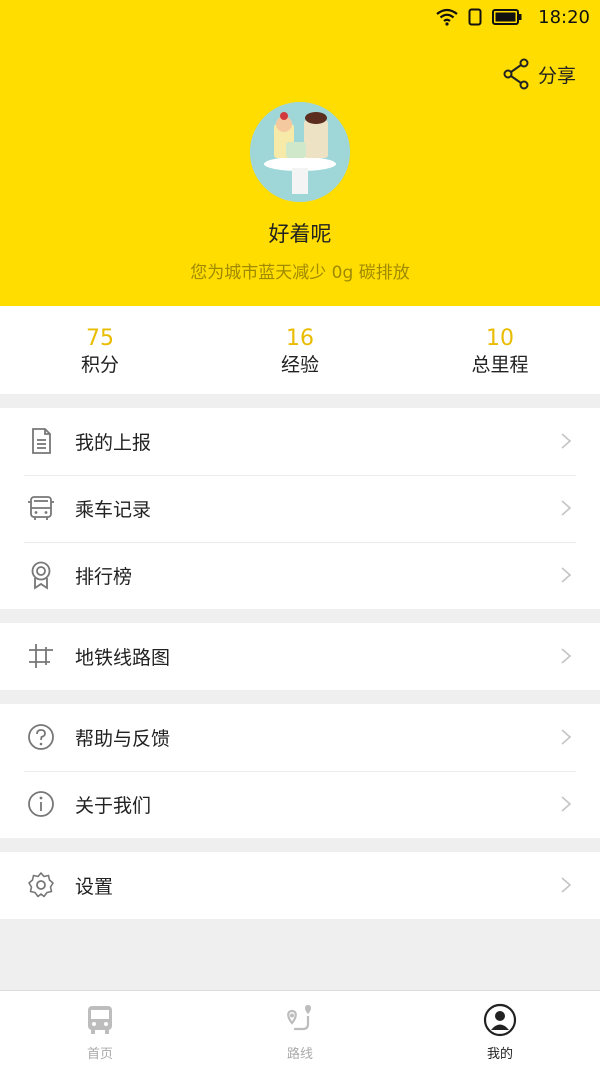  I want to click on stats-bar: 75 积分 16 经验 10 总里程, so click(300, 350).